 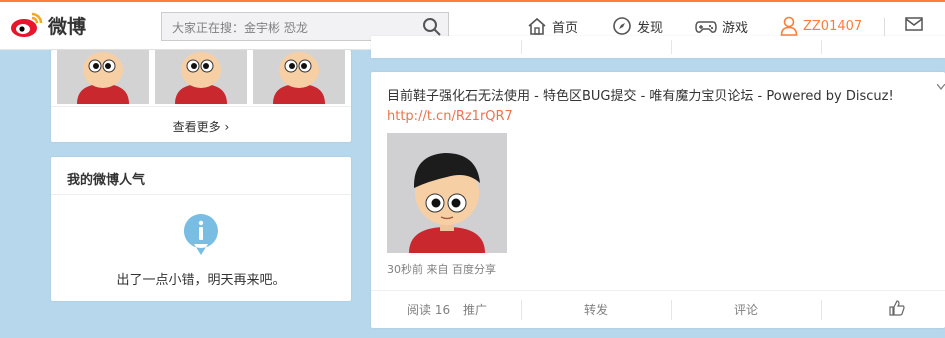 I want to click on chevron-down-icon, so click(x=941, y=87).